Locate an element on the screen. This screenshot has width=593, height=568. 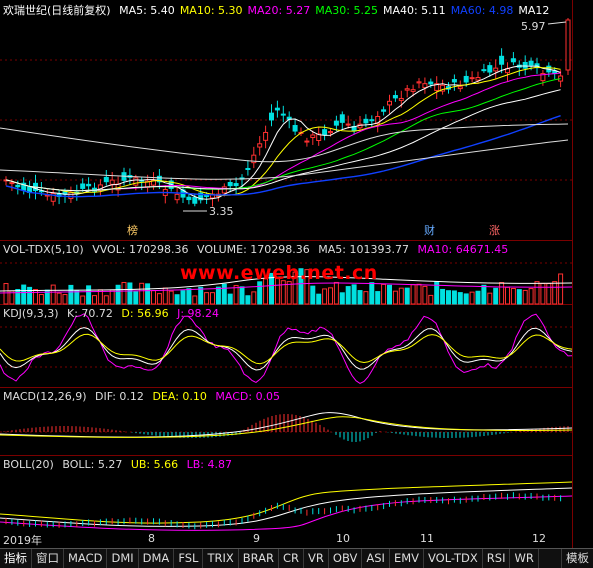
tab-dmi: DMI is located at coordinates (123, 558).